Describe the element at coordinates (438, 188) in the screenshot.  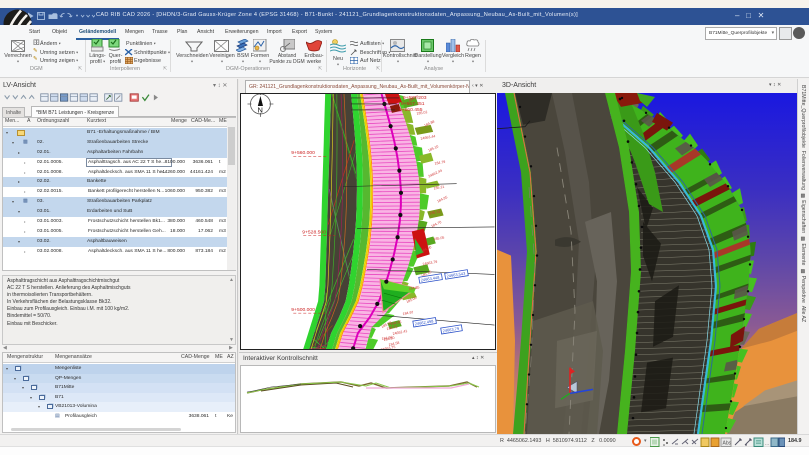
I see `svg-text: 185.21` at that location.